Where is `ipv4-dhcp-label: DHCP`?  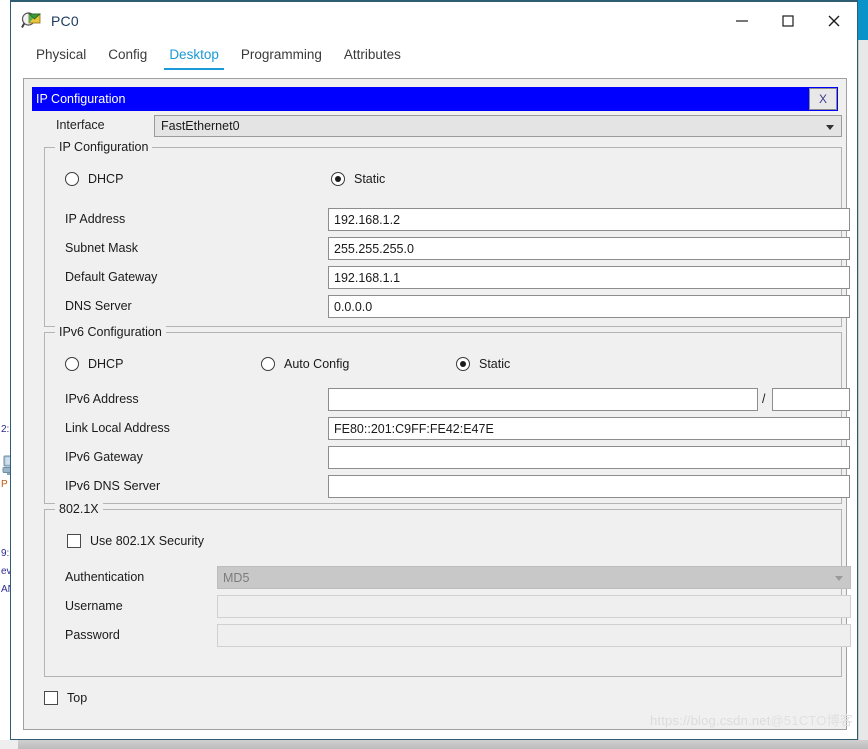
ipv4-dhcp-label: DHCP is located at coordinates (106, 179).